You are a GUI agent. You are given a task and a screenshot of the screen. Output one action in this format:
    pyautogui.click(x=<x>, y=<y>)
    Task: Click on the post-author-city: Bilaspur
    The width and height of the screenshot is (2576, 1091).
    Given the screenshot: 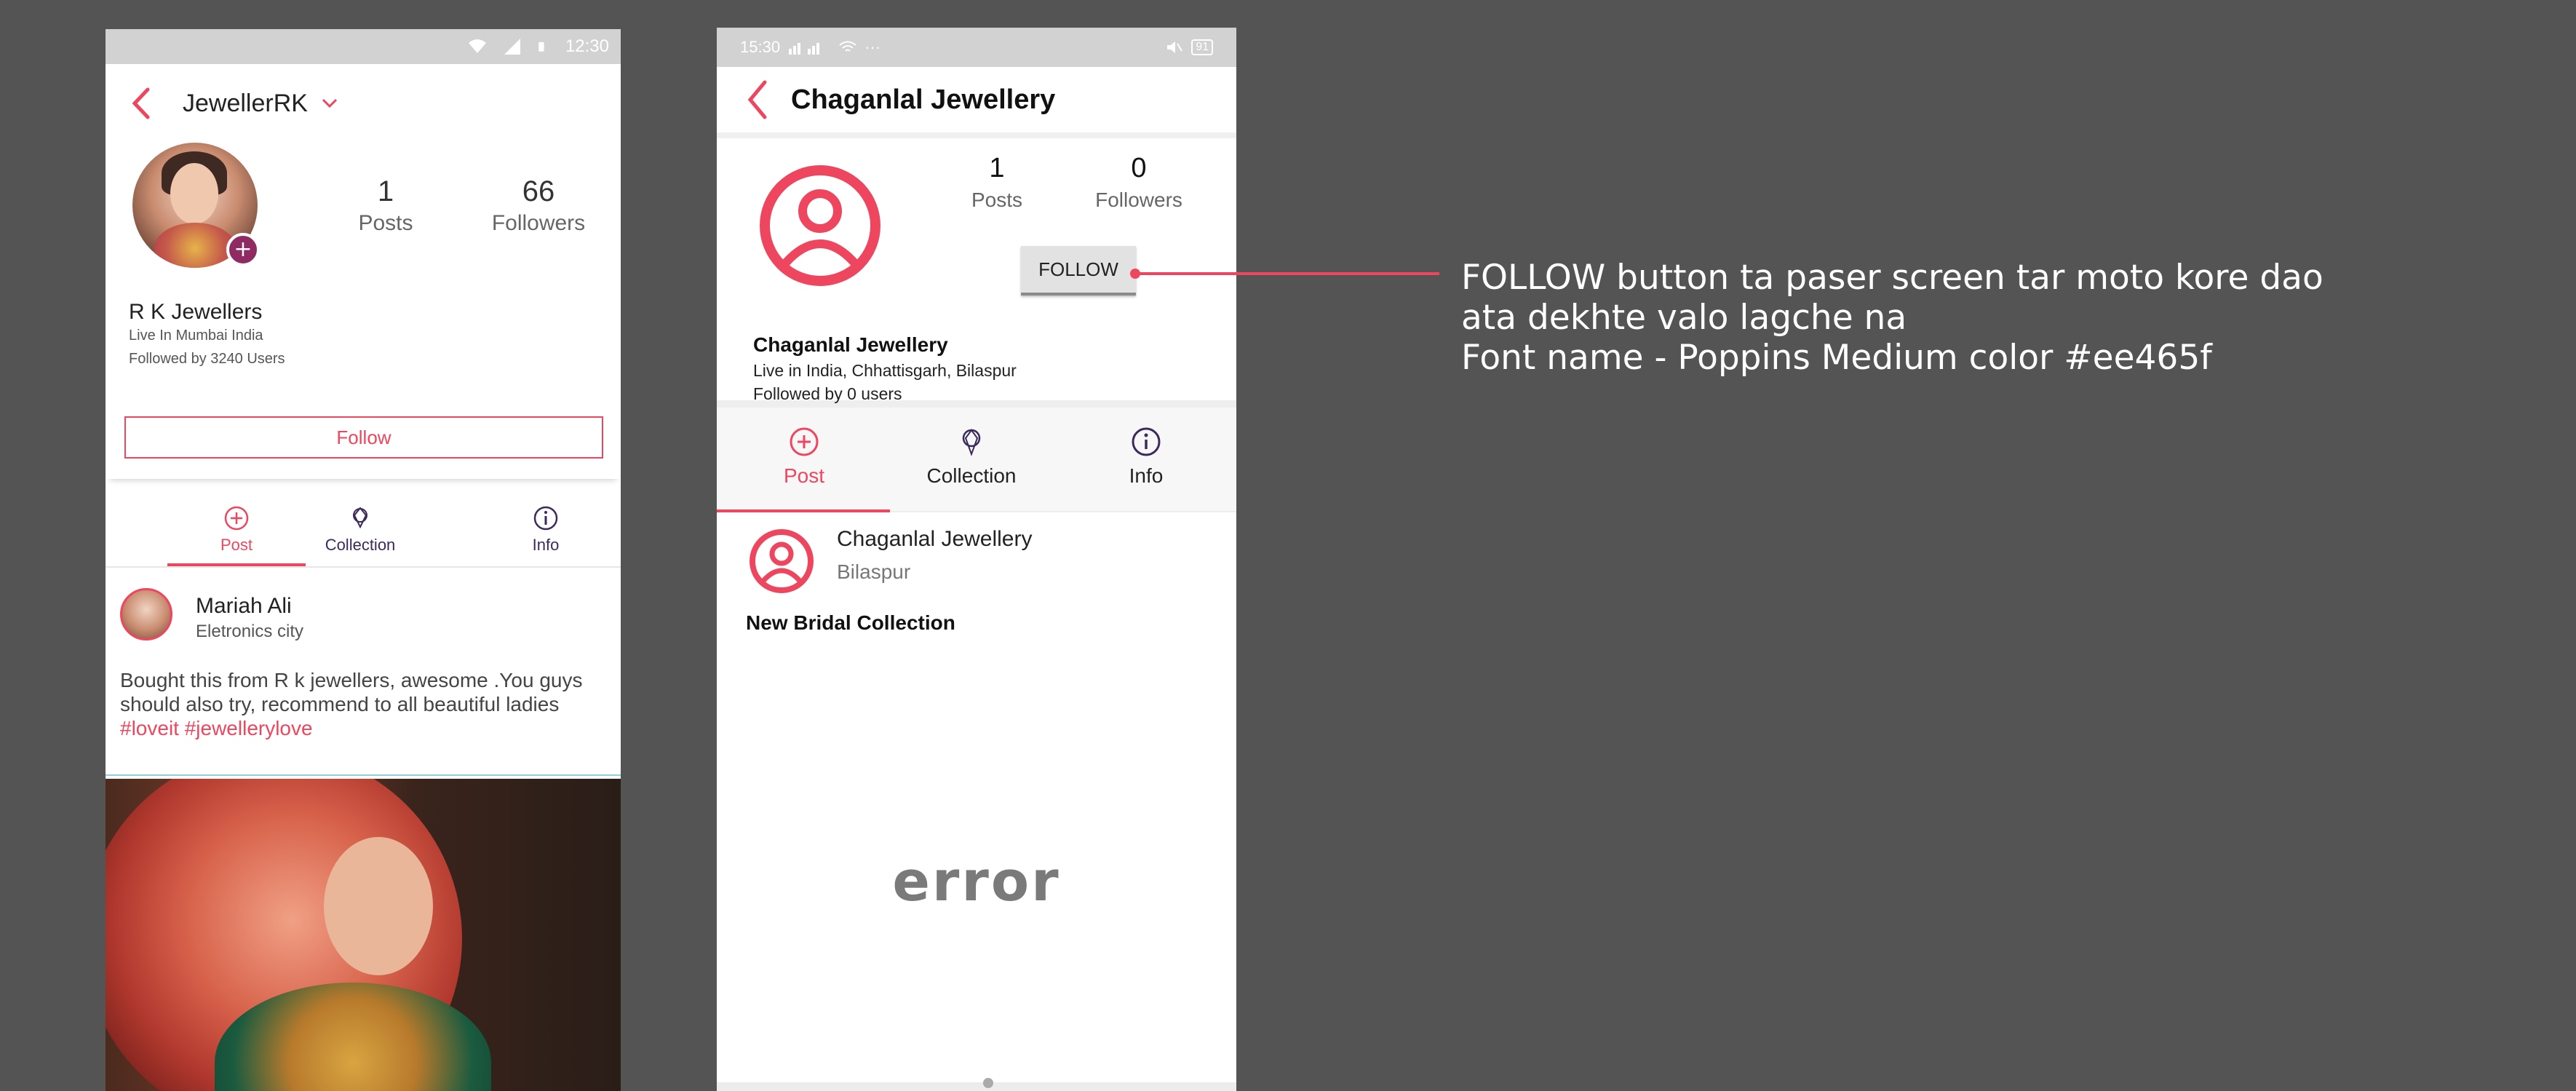 What is the action you would take?
    pyautogui.click(x=874, y=571)
    